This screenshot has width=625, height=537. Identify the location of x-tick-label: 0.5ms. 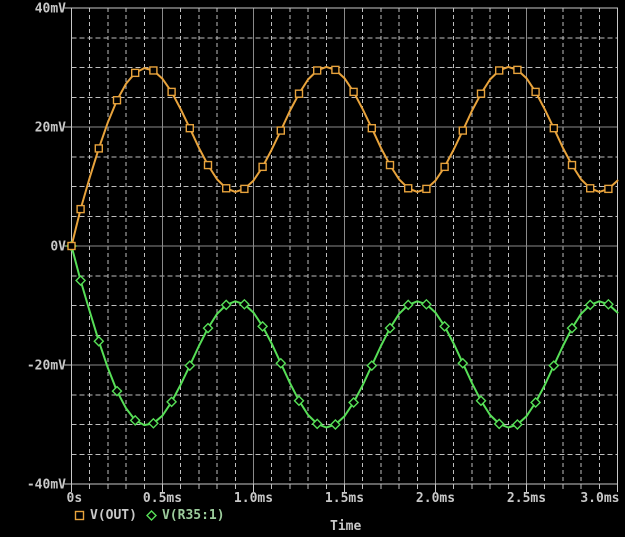
(162, 498).